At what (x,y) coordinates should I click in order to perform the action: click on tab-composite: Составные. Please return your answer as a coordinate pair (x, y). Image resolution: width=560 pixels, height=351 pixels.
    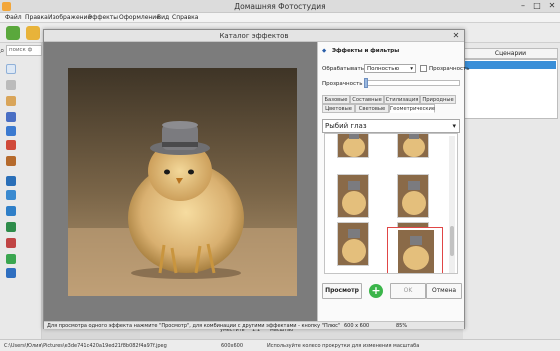
    Looking at the image, I should click on (367, 99).